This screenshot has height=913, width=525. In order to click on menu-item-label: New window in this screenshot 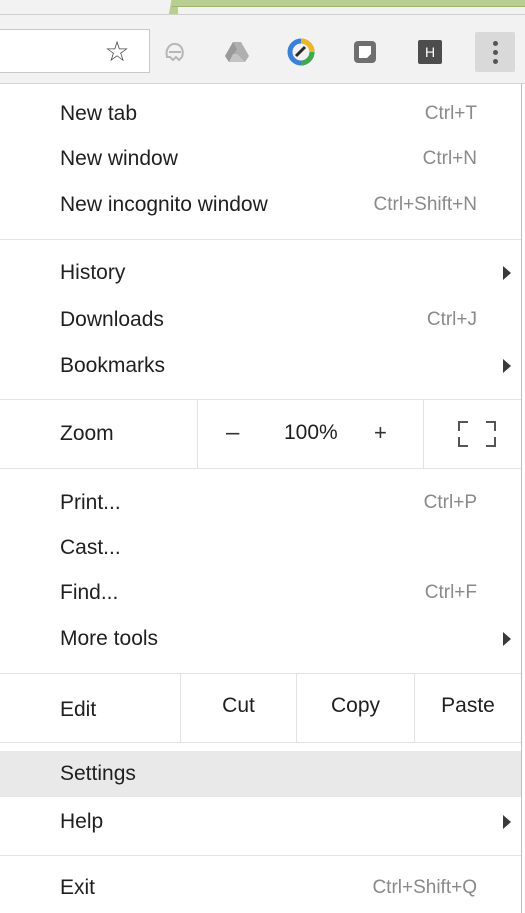, I will do `click(119, 158)`.